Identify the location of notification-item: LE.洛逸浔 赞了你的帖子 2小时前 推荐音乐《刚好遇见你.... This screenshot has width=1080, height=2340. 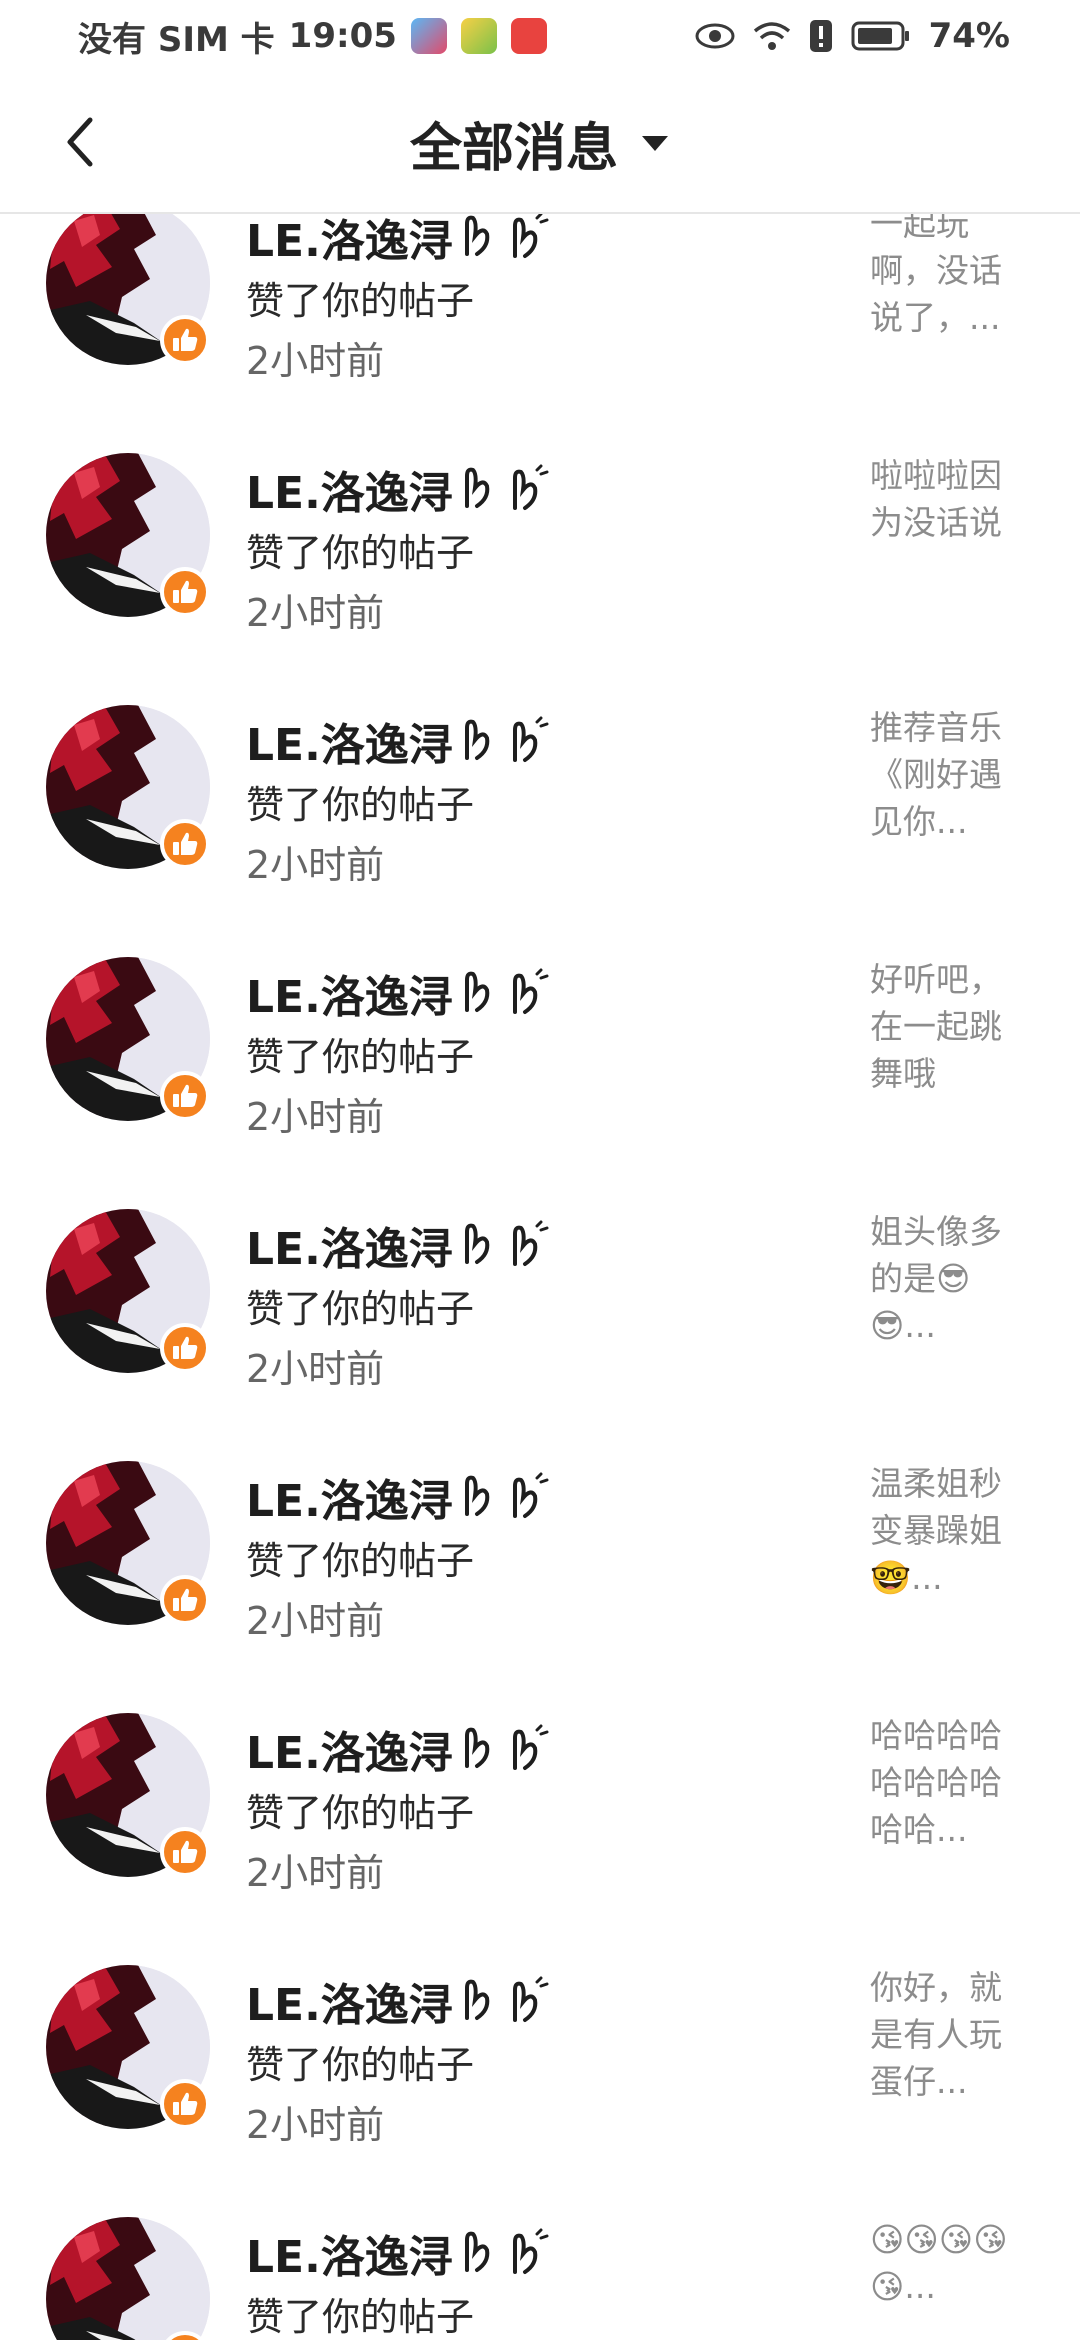
(540, 780).